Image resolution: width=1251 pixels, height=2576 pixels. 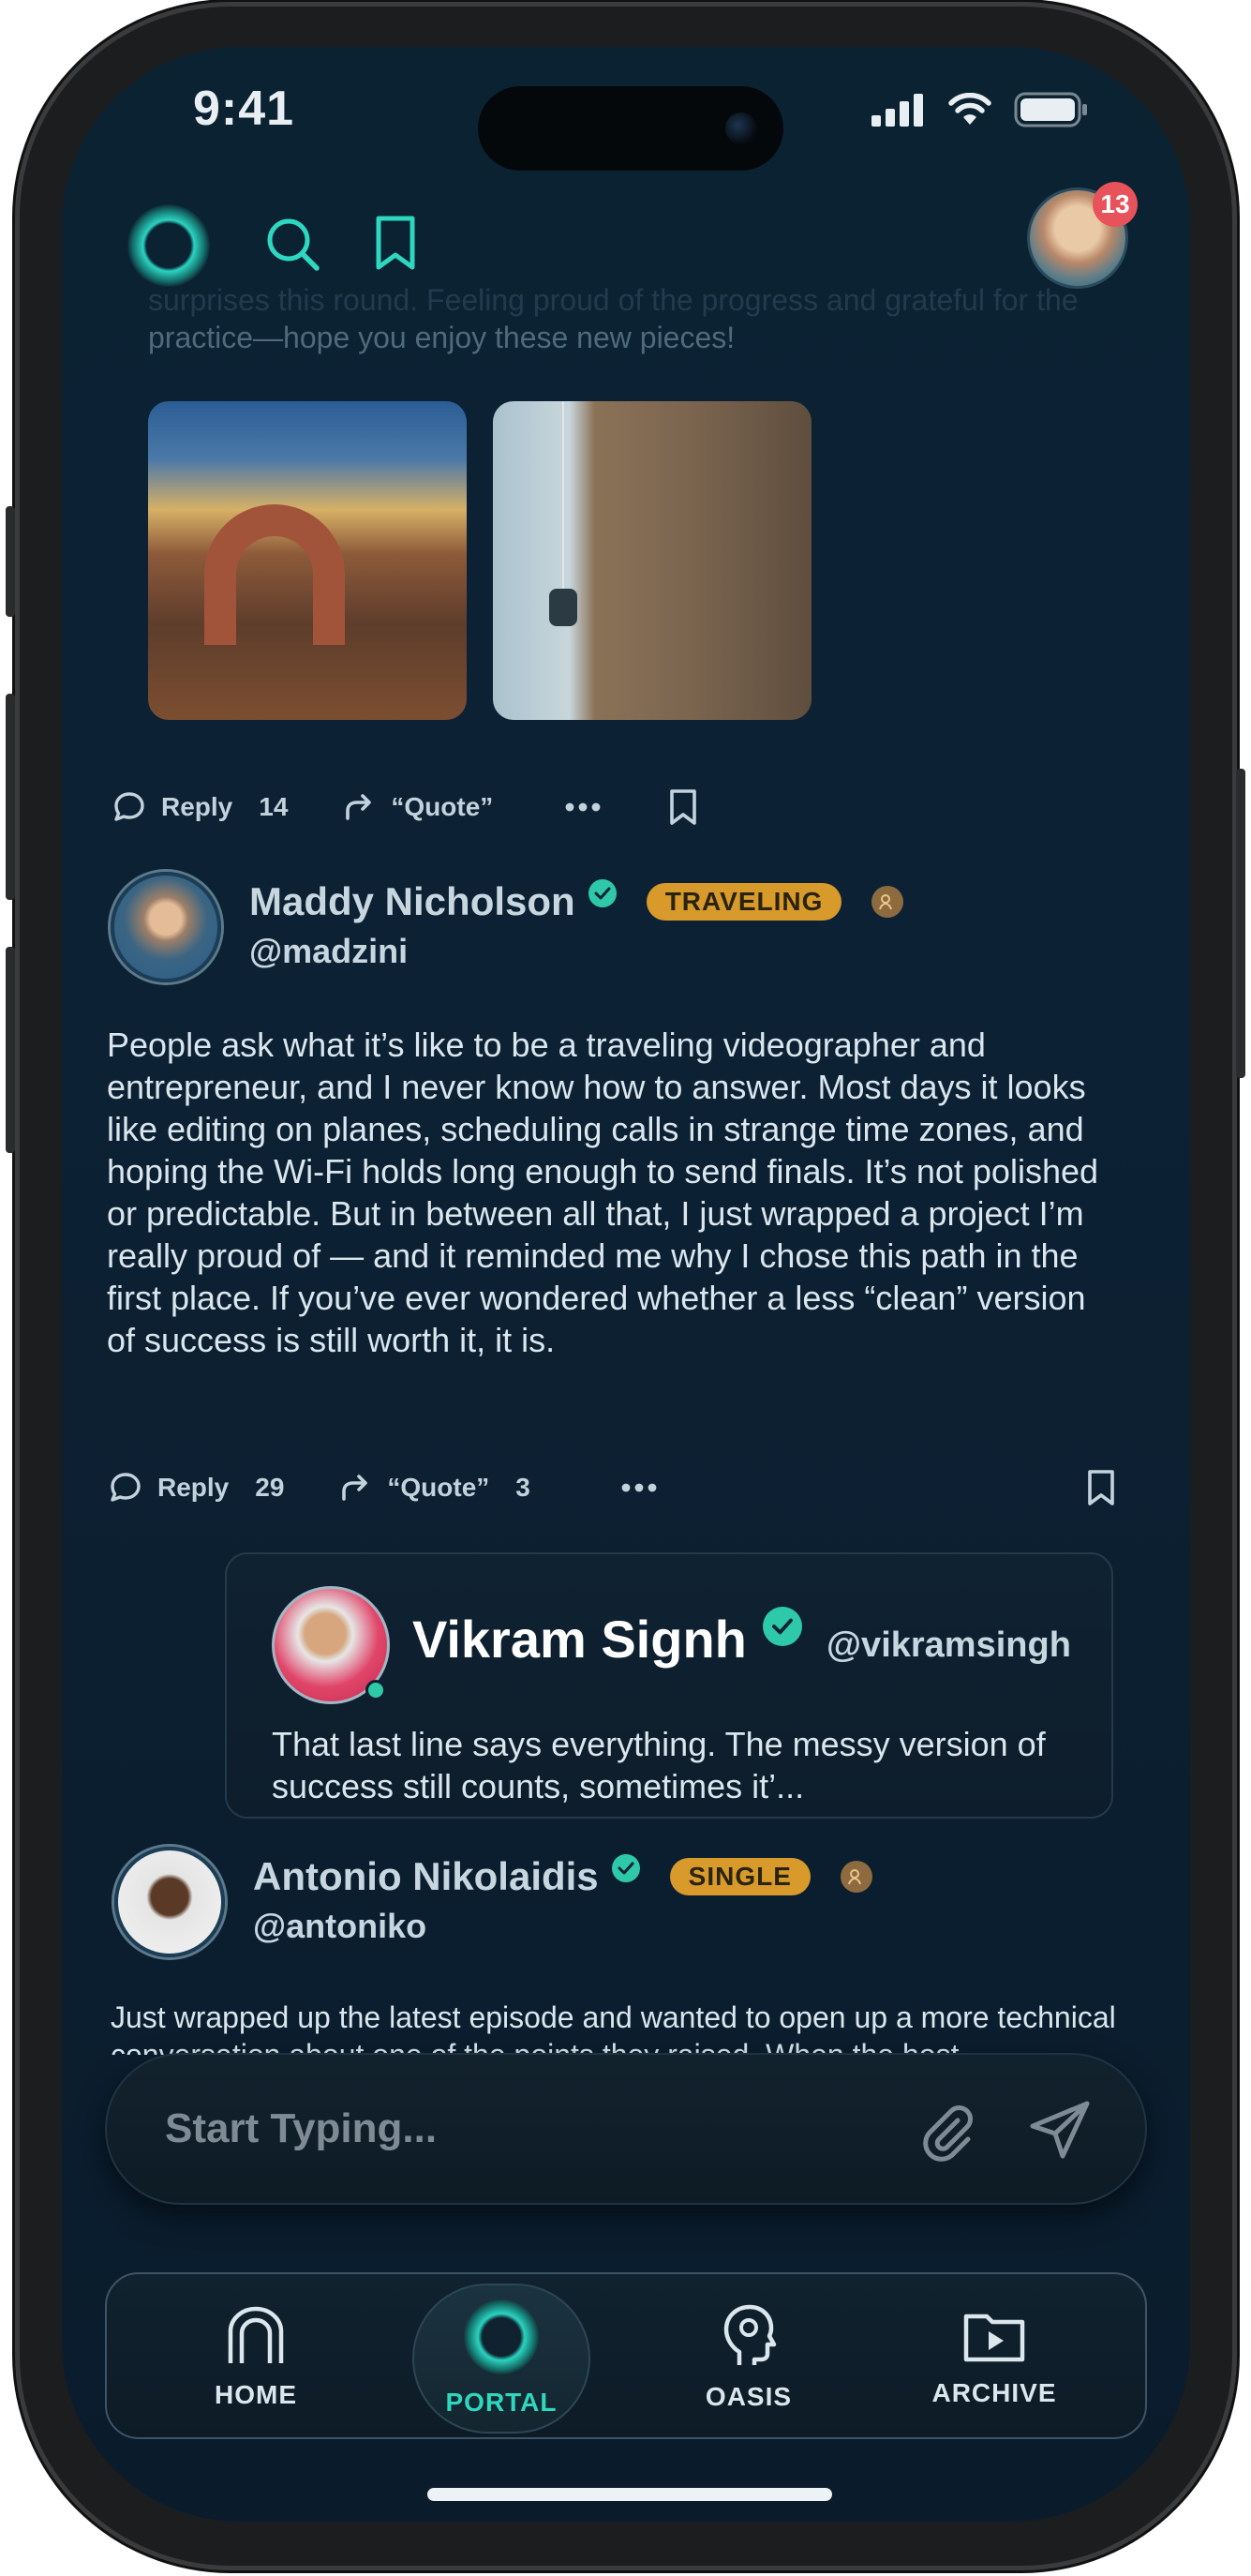 I want to click on author-name: Maddy Nicholson, so click(x=412, y=901).